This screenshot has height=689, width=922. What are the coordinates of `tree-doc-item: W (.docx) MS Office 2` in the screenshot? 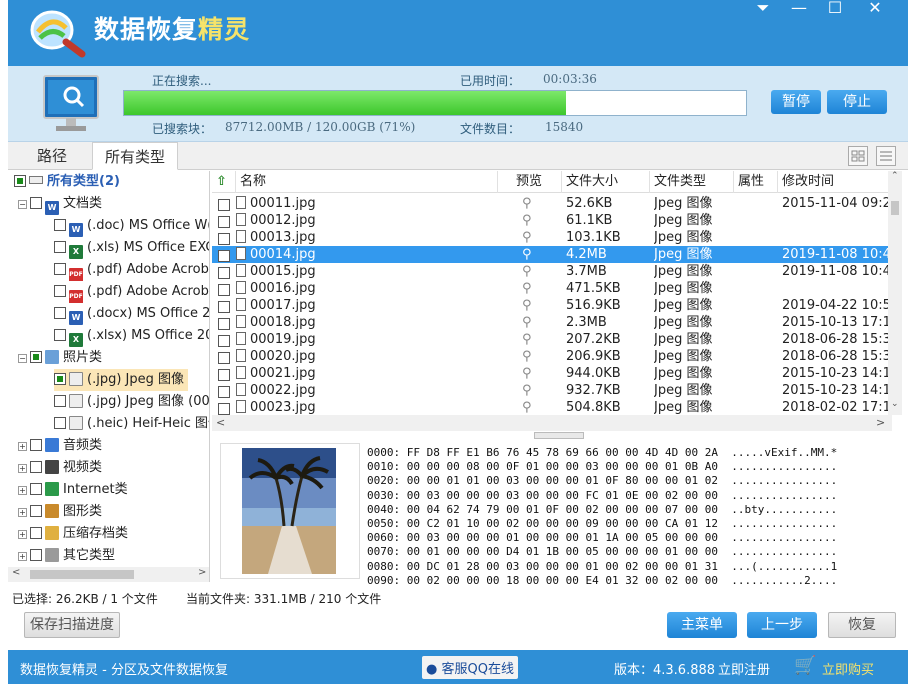 It's located at (131, 314).